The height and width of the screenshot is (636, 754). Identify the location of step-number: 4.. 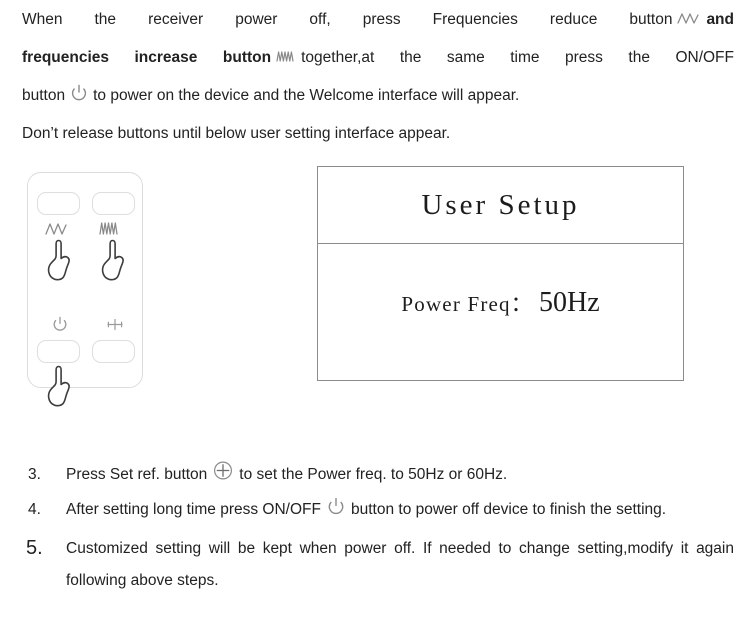
(34, 509).